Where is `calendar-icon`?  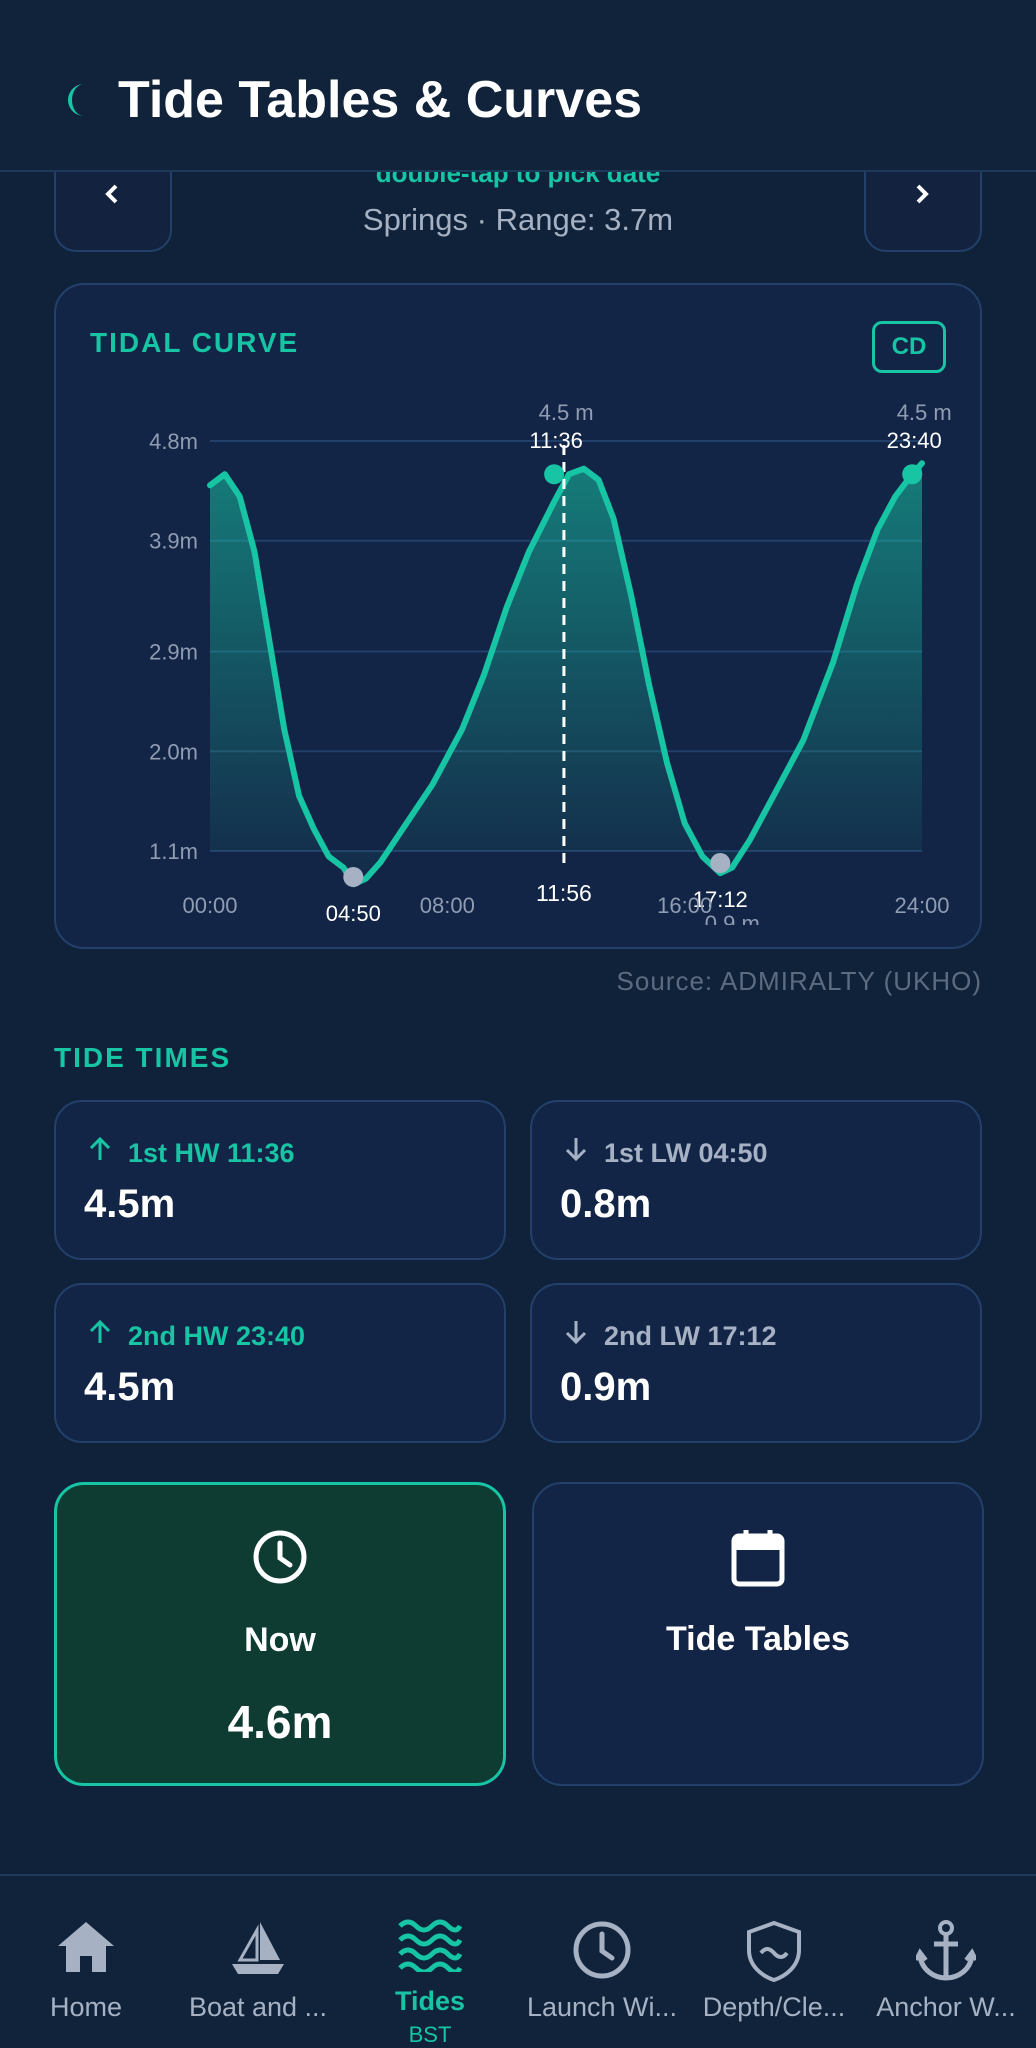 calendar-icon is located at coordinates (758, 1558).